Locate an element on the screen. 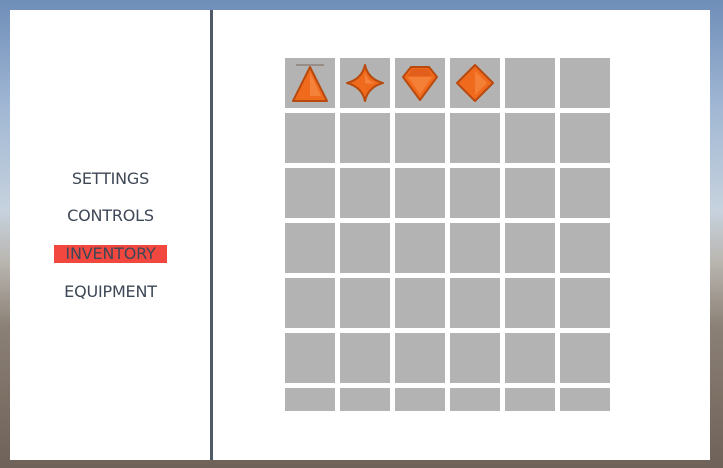  pentagon-gem-icon is located at coordinates (420, 83).